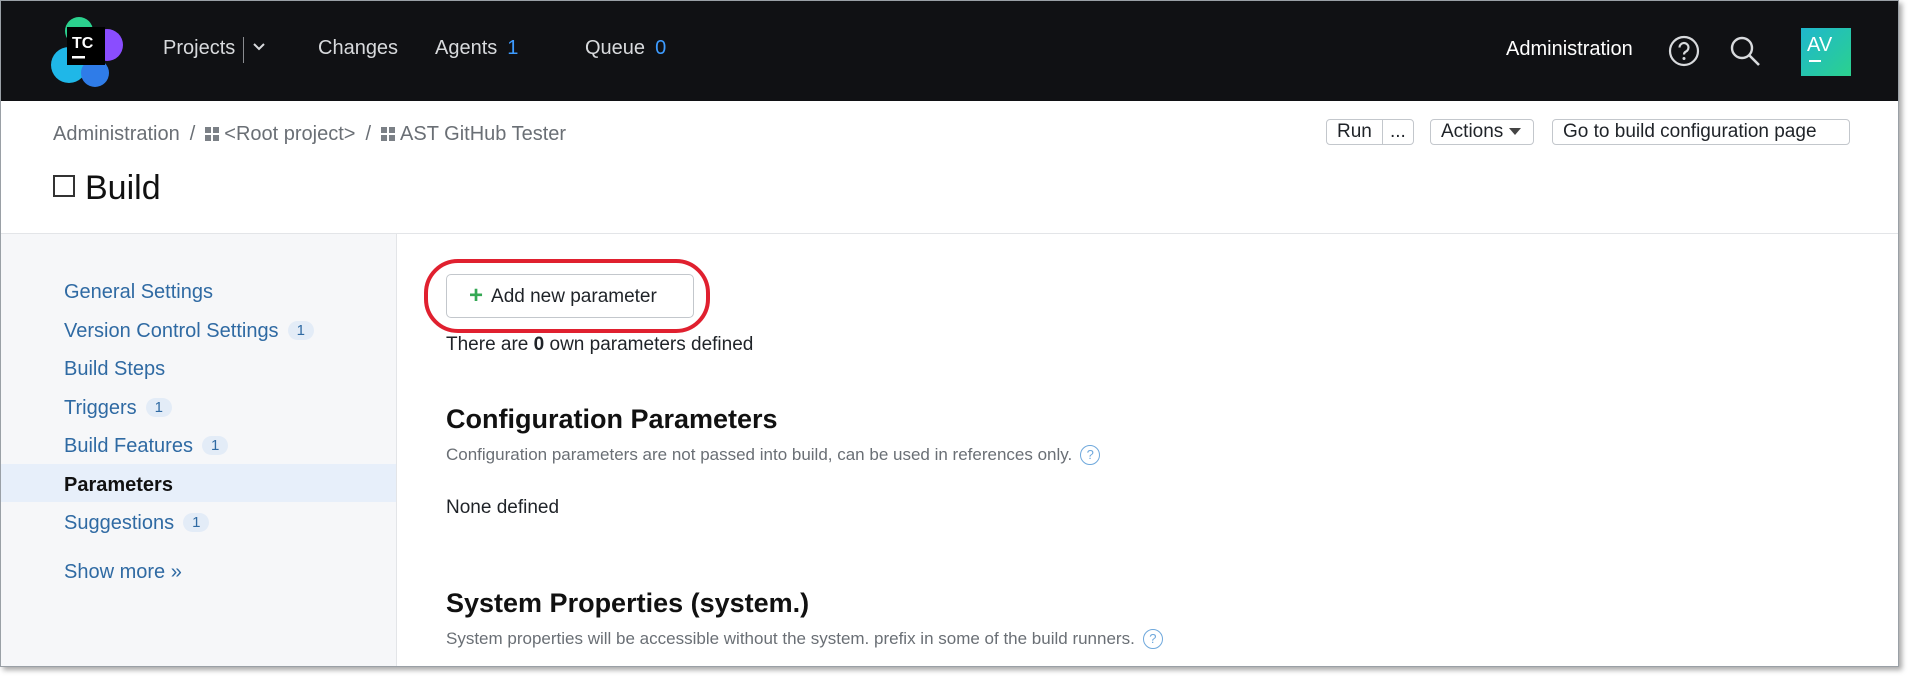 The width and height of the screenshot is (1911, 677). What do you see at coordinates (1815, 61) in the screenshot?
I see `avatar-underline` at bounding box center [1815, 61].